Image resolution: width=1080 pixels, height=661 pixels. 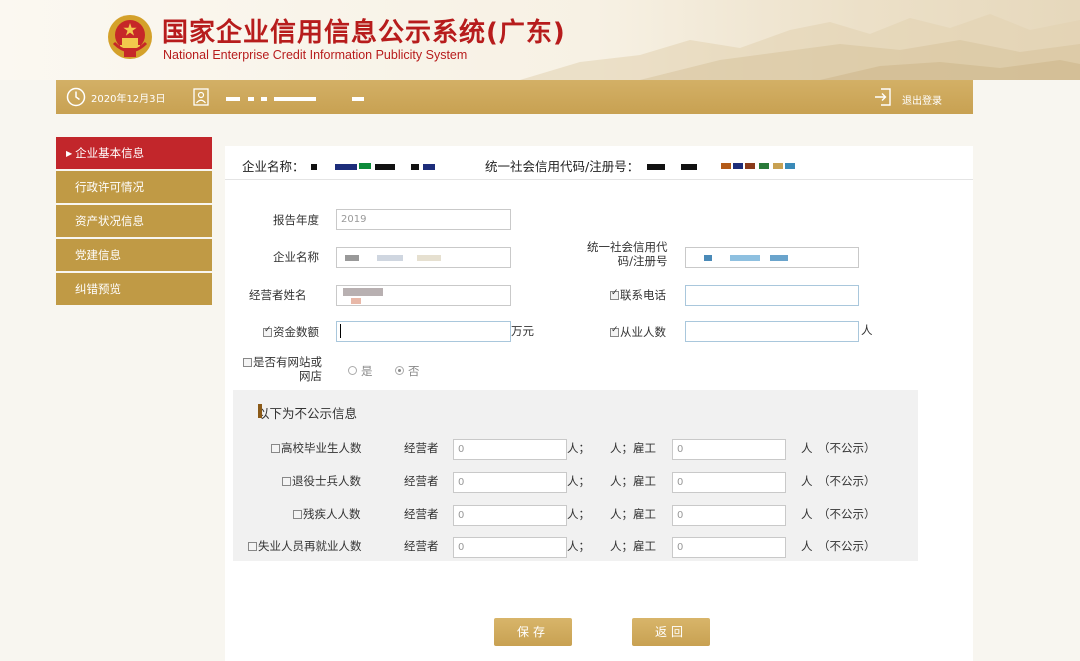 What do you see at coordinates (360, 371) in the screenshot?
I see `website-radio-yes: 是` at bounding box center [360, 371].